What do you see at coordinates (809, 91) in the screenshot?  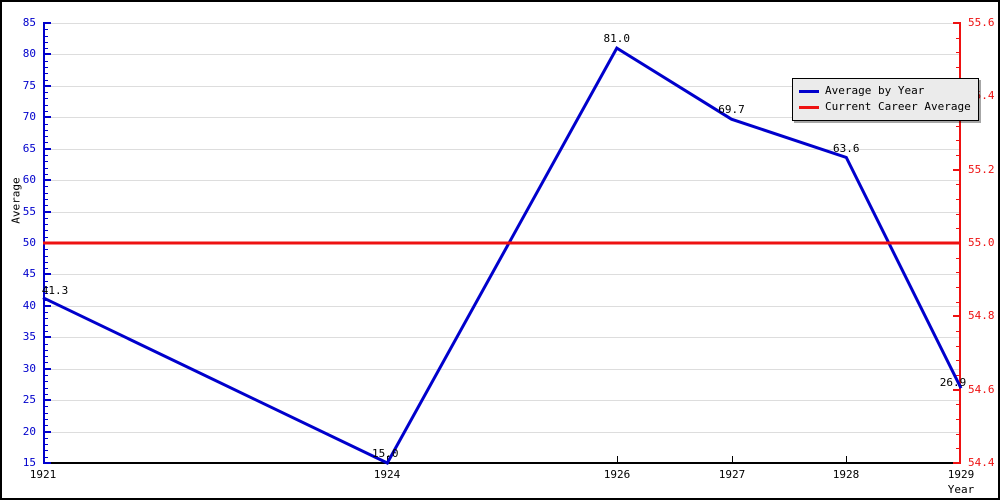 I see `legend-swatch-blue` at bounding box center [809, 91].